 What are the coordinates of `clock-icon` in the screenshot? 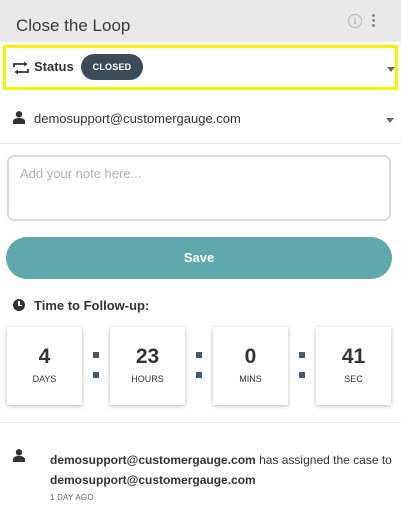 It's located at (19, 305).